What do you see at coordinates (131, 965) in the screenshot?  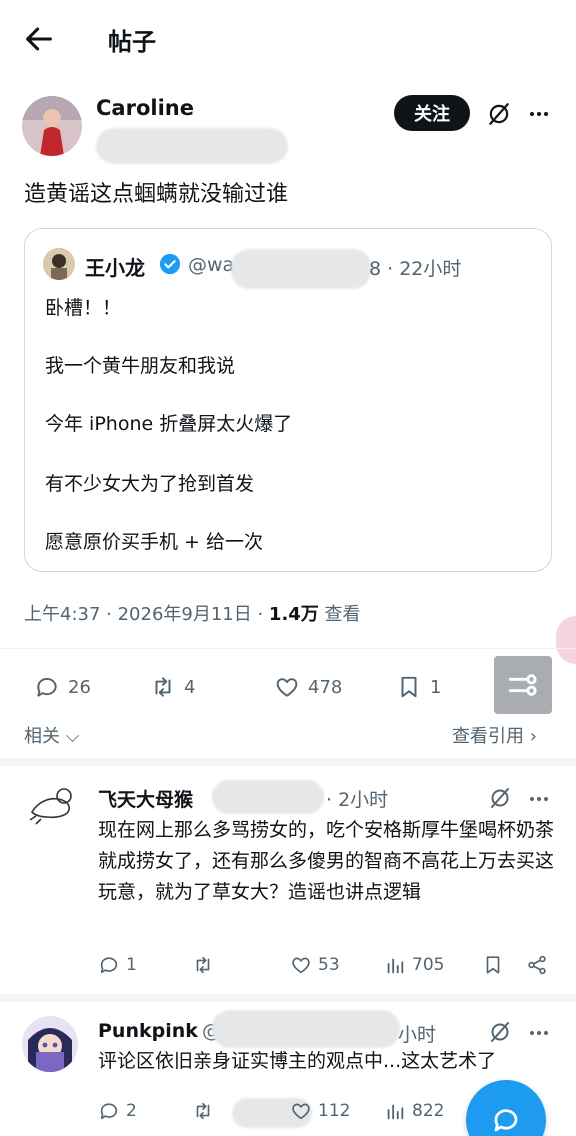 I see `reply-count: 1` at bounding box center [131, 965].